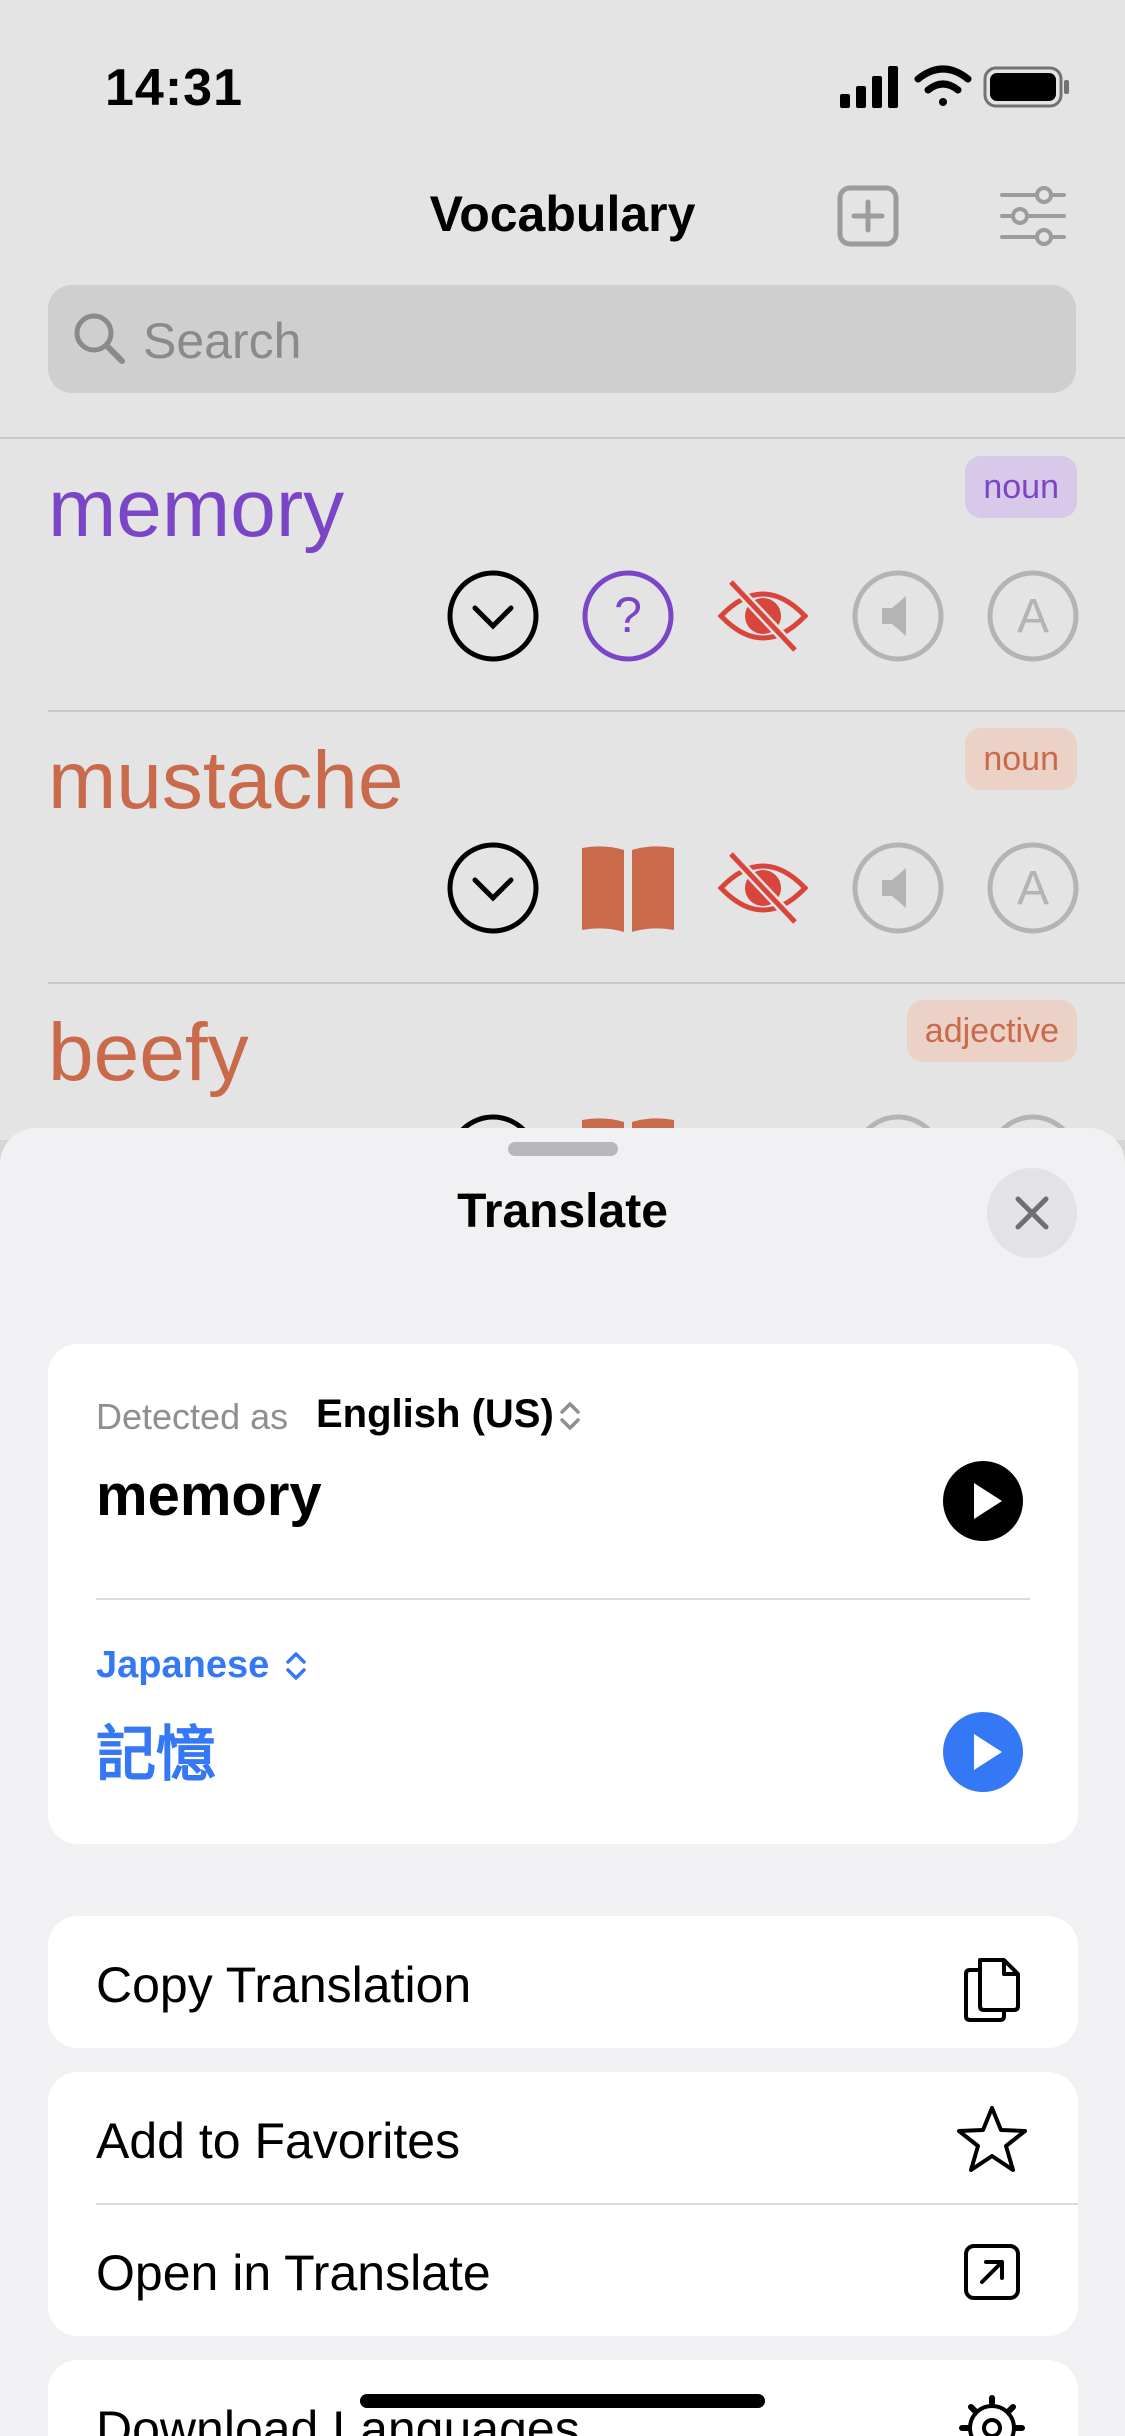  I want to click on play-source-button, so click(983, 1501).